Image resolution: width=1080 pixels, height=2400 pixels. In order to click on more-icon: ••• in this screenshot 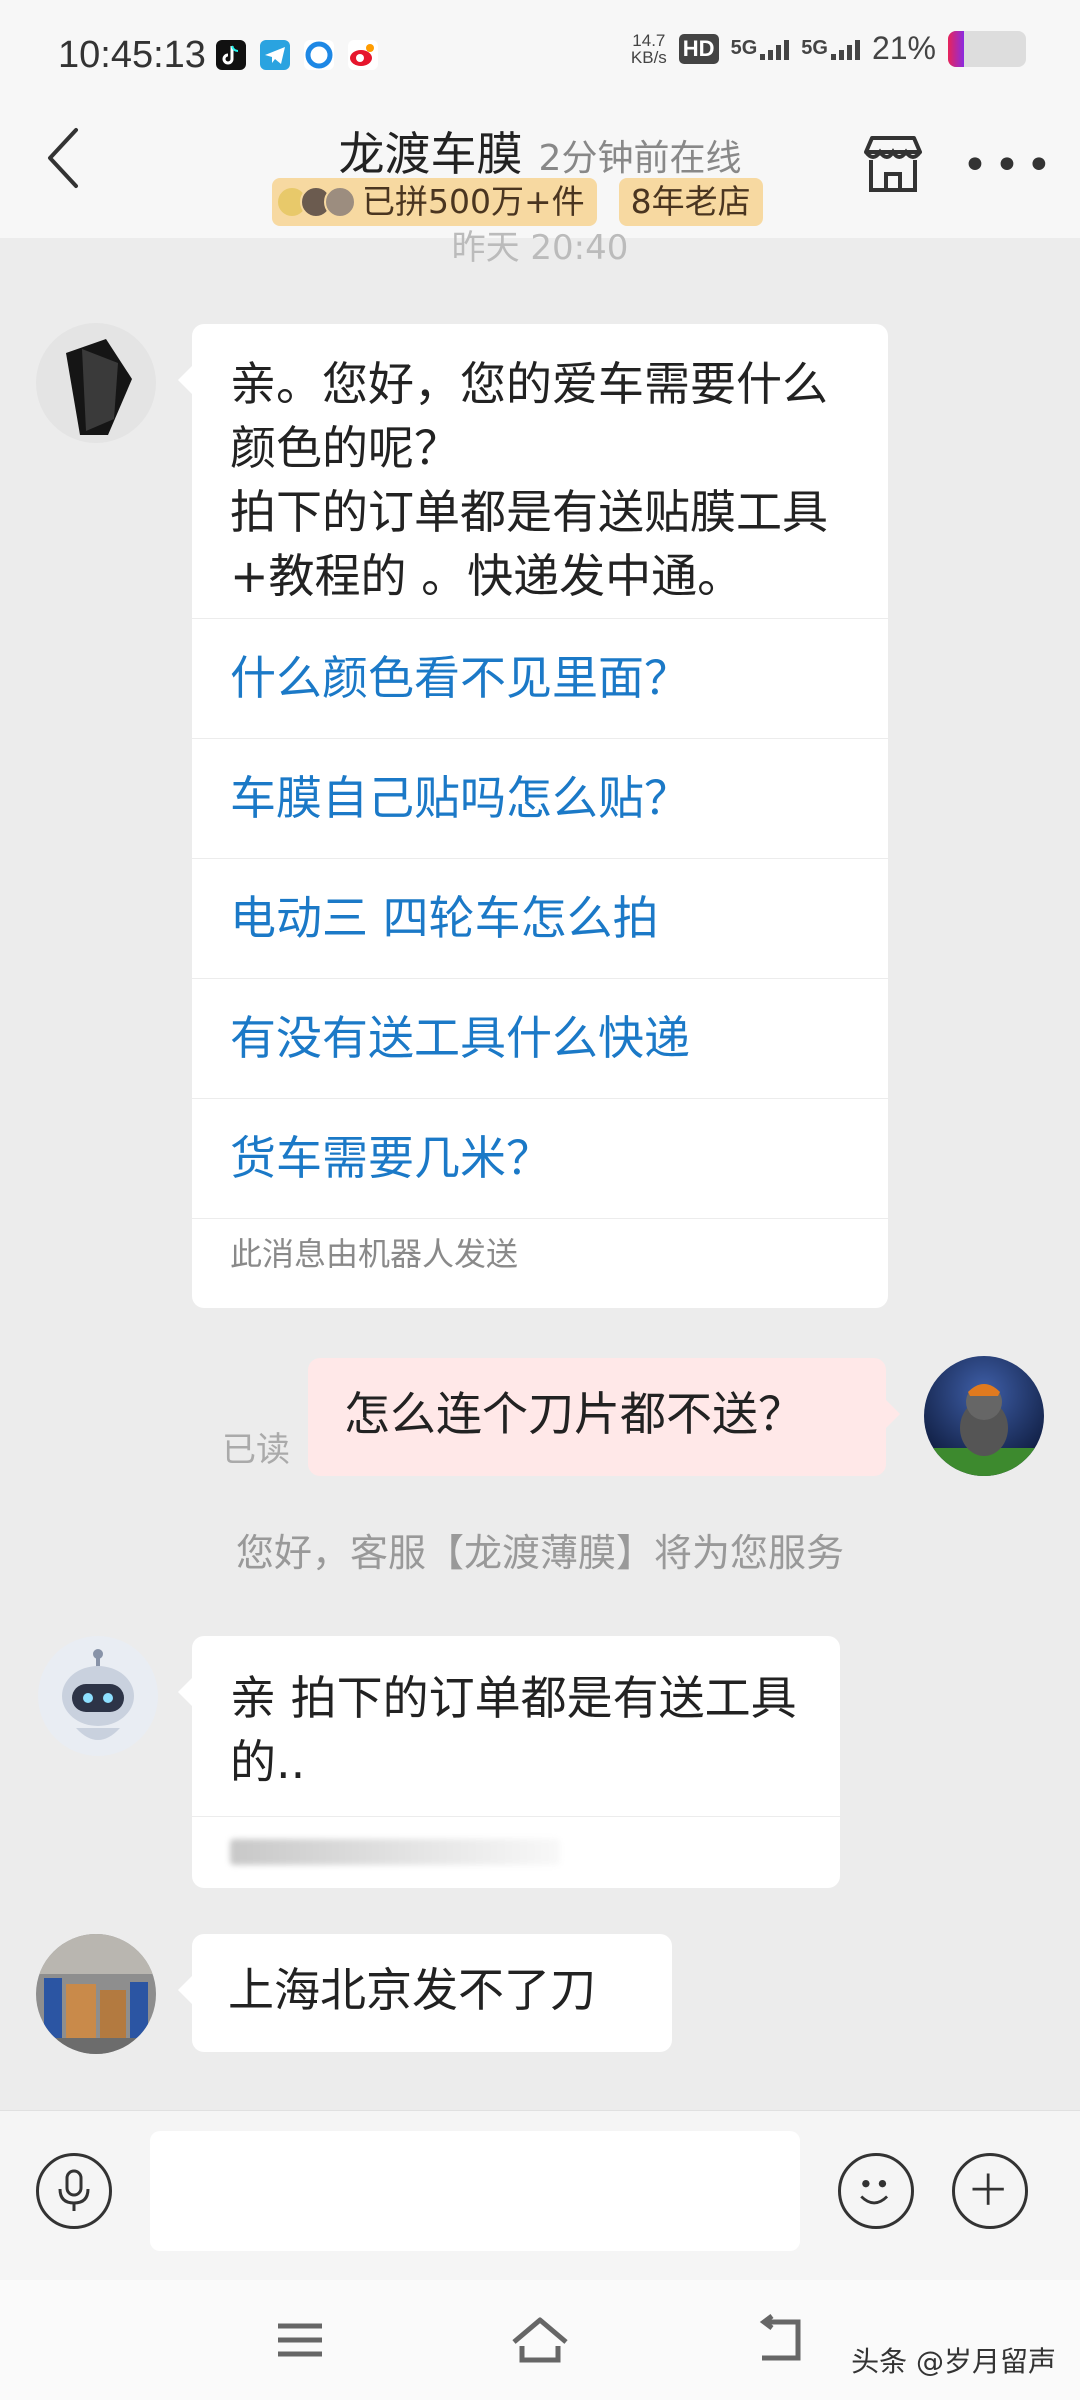, I will do `click(1010, 165)`.